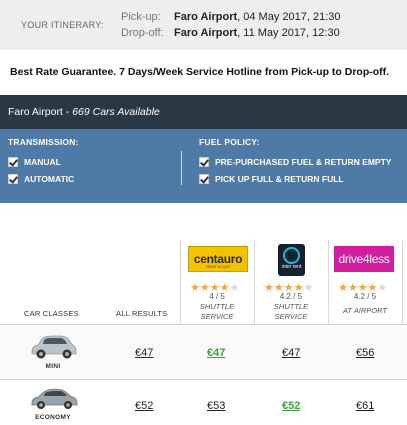  What do you see at coordinates (142, 33) in the screenshot?
I see `dropoff-key: Drop-off:` at bounding box center [142, 33].